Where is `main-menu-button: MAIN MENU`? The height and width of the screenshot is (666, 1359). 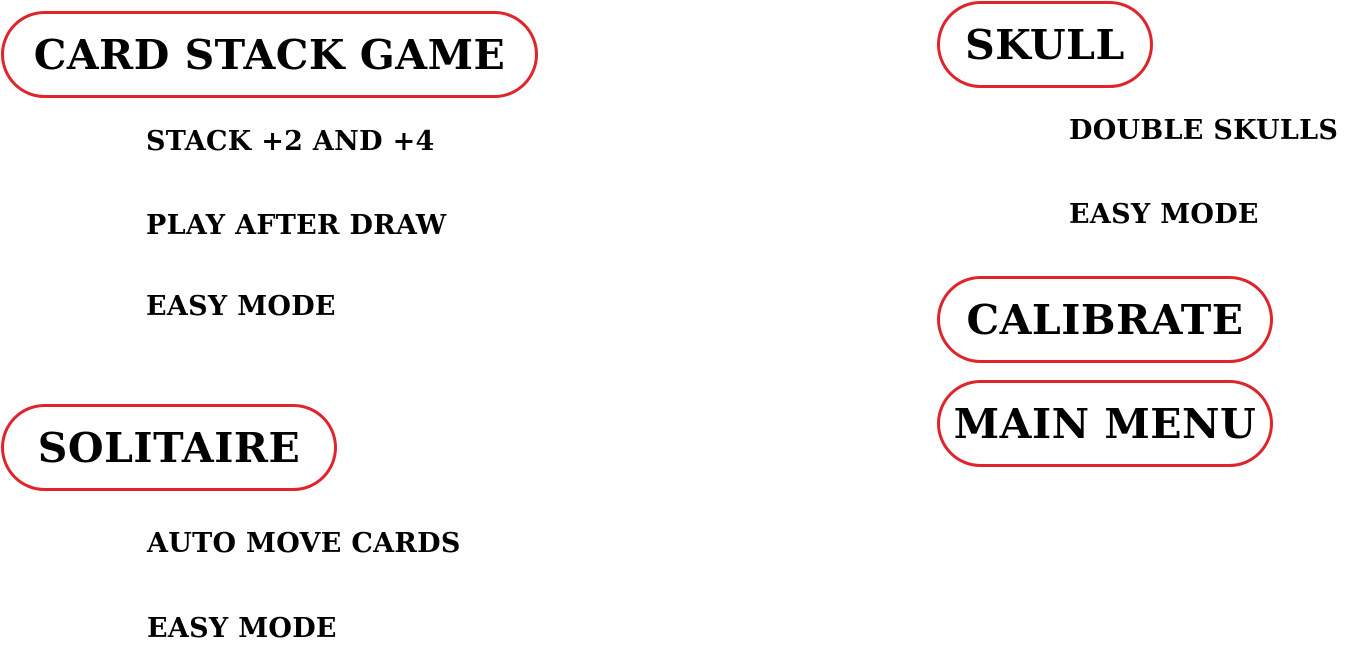 main-menu-button: MAIN MENU is located at coordinates (1105, 423).